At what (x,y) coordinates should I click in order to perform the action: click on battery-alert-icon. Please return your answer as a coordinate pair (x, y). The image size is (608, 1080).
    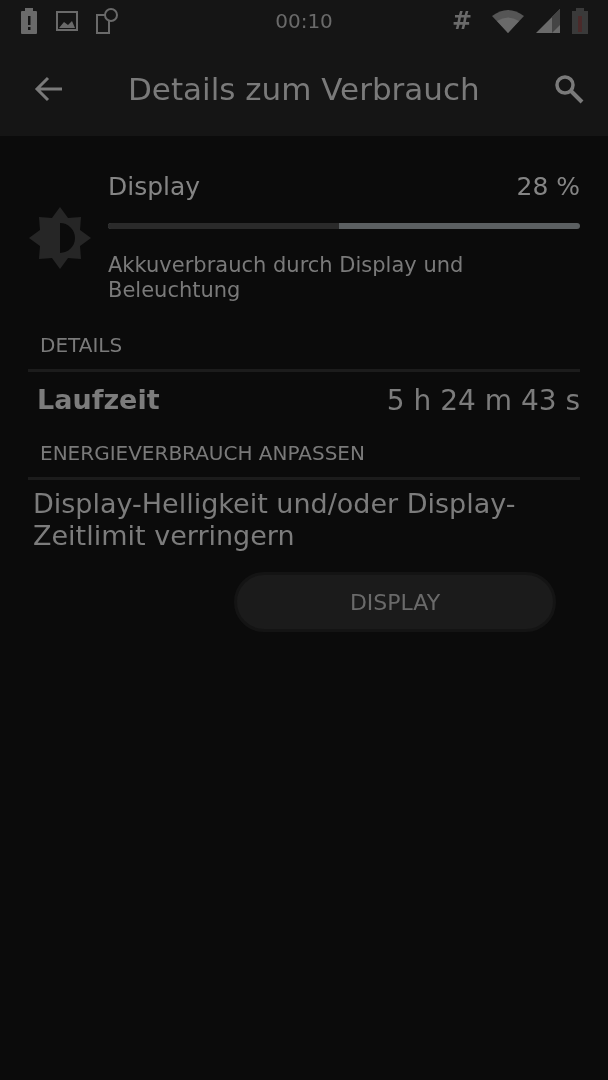
    Looking at the image, I should click on (29, 21).